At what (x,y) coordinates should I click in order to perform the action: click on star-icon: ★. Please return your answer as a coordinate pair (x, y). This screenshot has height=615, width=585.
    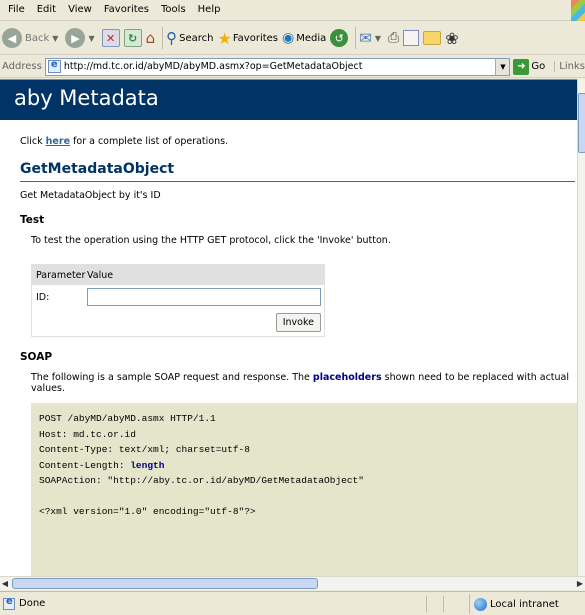
    Looking at the image, I should click on (224, 38).